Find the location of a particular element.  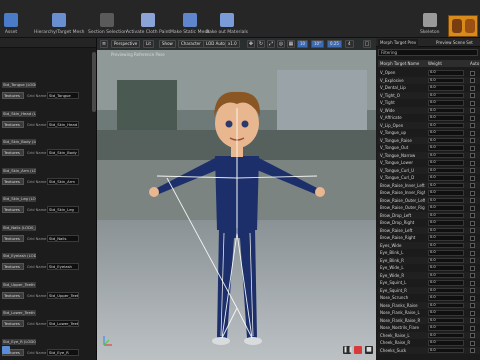

maximize-icon: □ is located at coordinates (367, 44).